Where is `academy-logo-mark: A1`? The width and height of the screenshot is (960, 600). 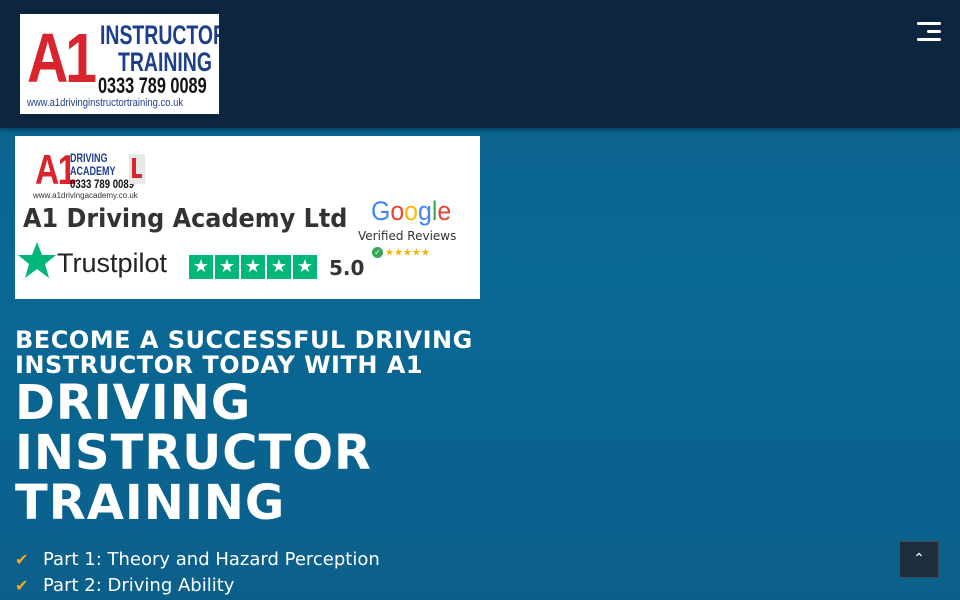
academy-logo-mark: A1 is located at coordinates (55, 169).